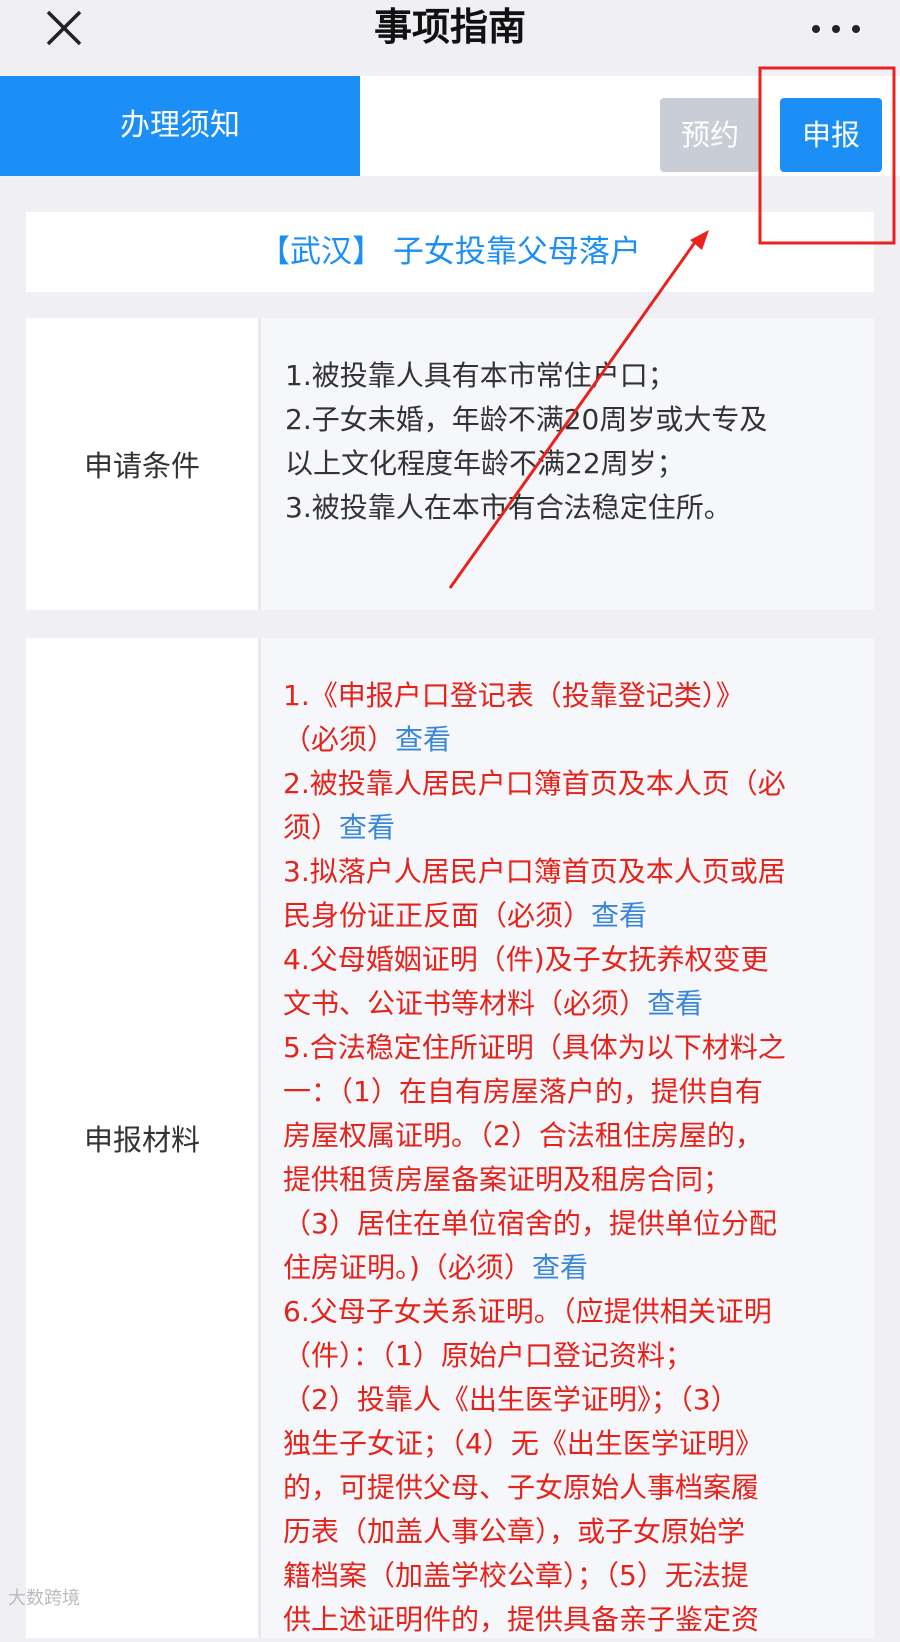 This screenshot has height=1642, width=900. I want to click on service-title: 【武汉】 子女投靠父母落户, so click(450, 252).